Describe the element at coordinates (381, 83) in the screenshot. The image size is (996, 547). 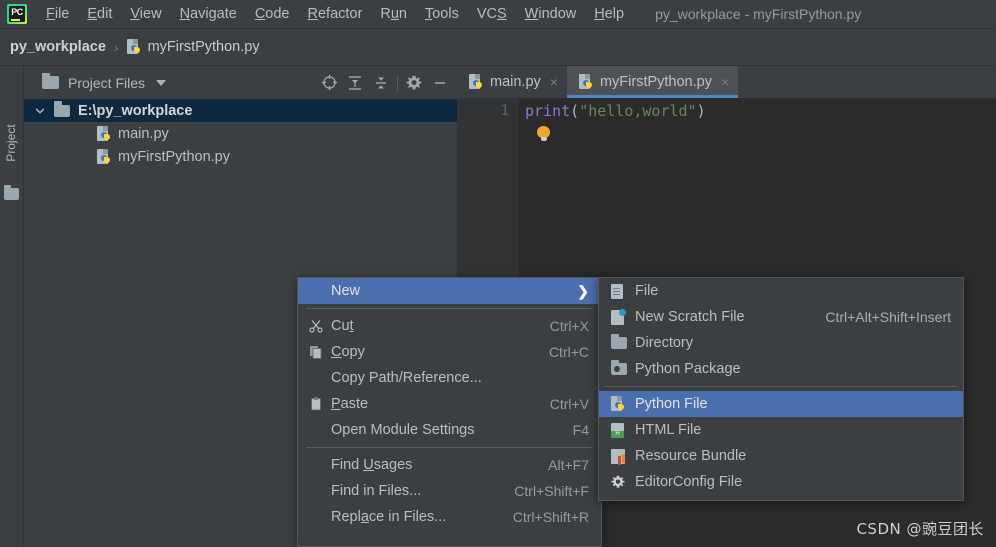
I see `collapse-all-icon` at that location.